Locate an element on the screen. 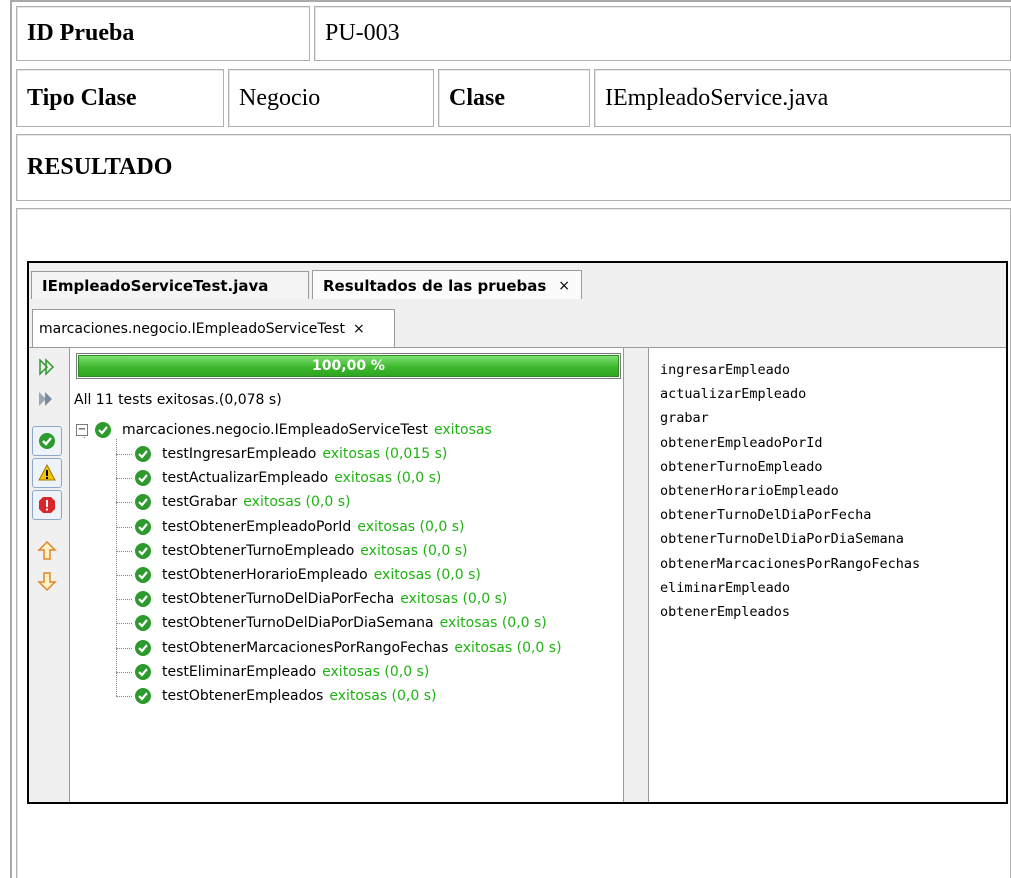 The width and height of the screenshot is (1011, 878). test-name: testGrabar is located at coordinates (200, 502).